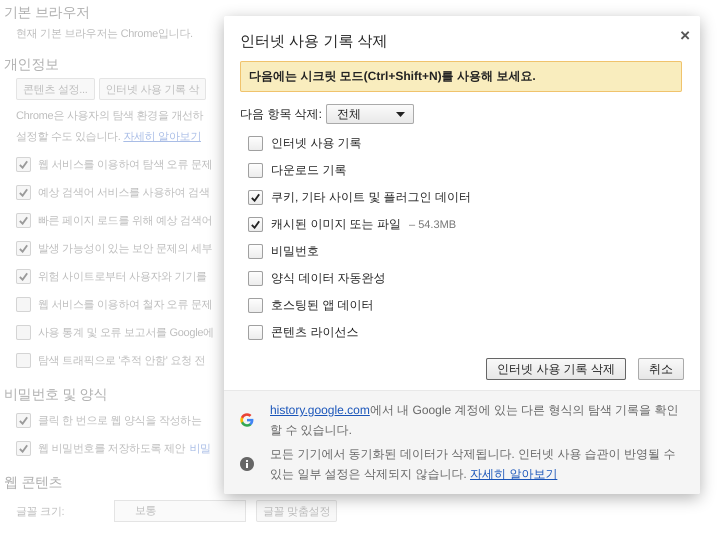 This screenshot has height=551, width=720. Describe the element at coordinates (328, 278) in the screenshot. I see `checkbox-label: 양식 데이터 자동완성` at that location.